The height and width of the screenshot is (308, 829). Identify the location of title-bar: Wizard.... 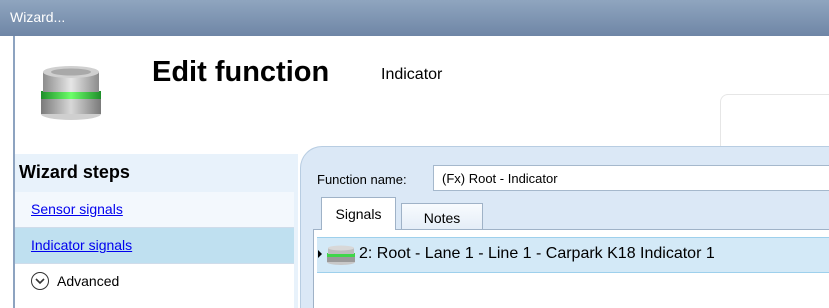
(414, 18).